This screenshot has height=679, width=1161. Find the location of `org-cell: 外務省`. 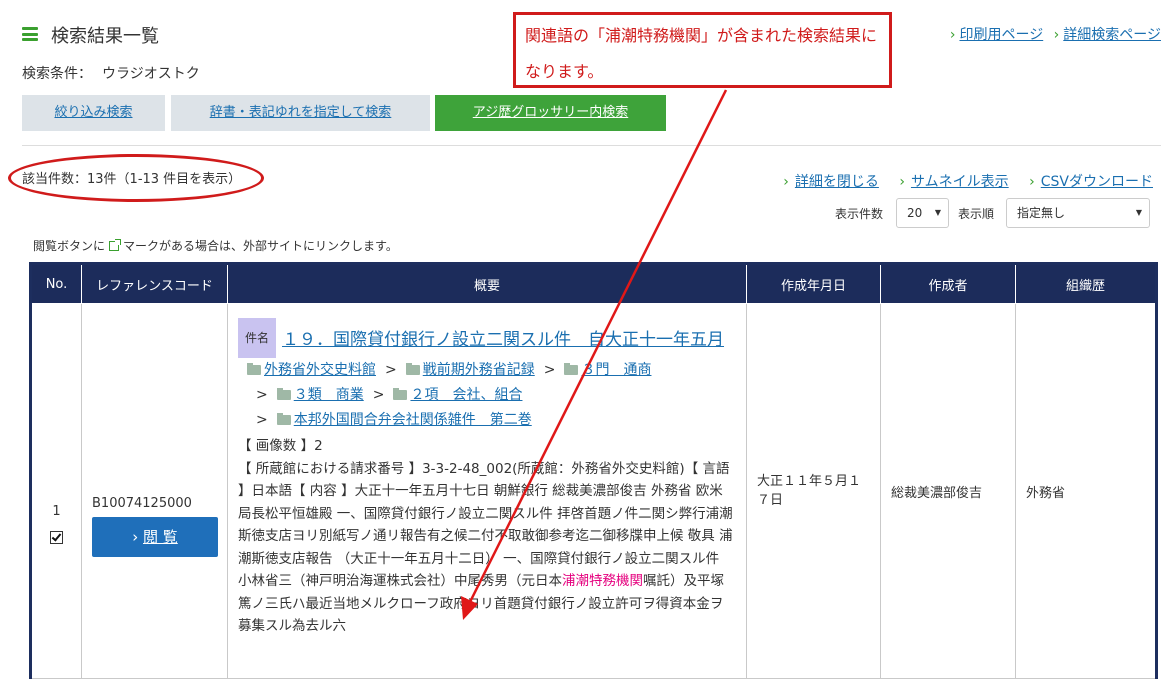

org-cell: 外務省 is located at coordinates (1086, 491).